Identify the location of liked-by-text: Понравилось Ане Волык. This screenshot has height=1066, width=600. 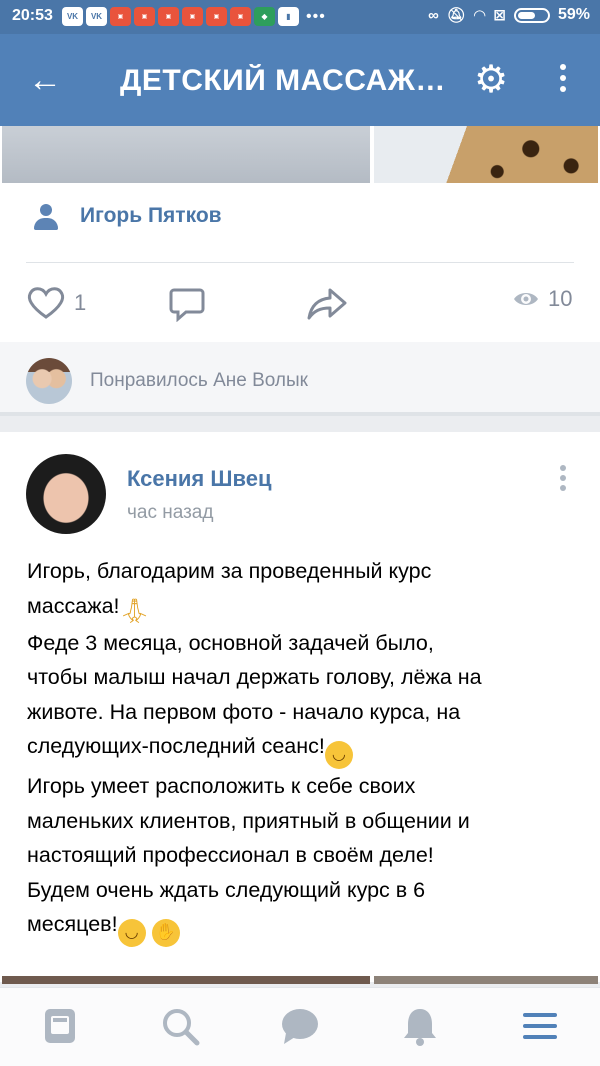
(199, 380).